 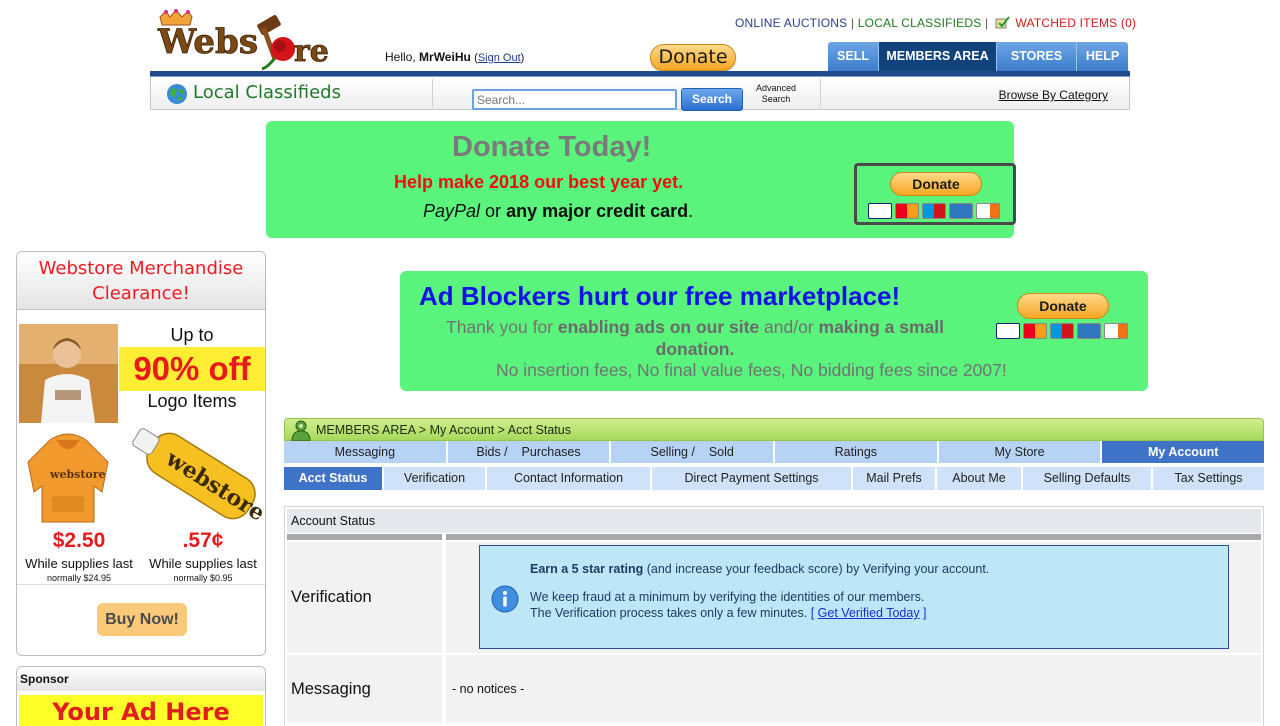 I want to click on search-button: Search, so click(x=712, y=99).